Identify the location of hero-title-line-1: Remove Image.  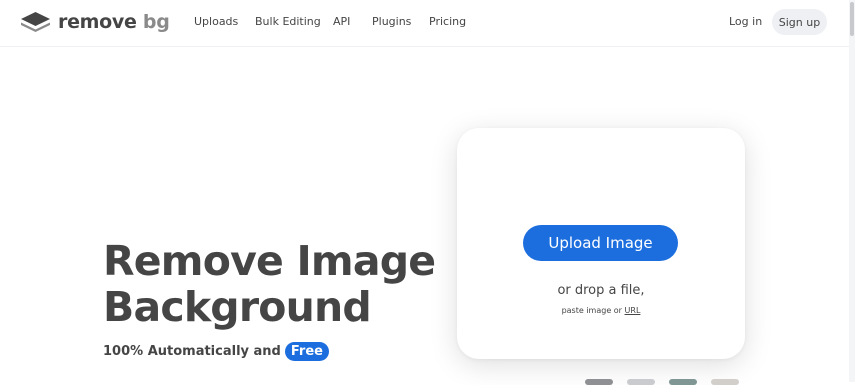
(269, 261).